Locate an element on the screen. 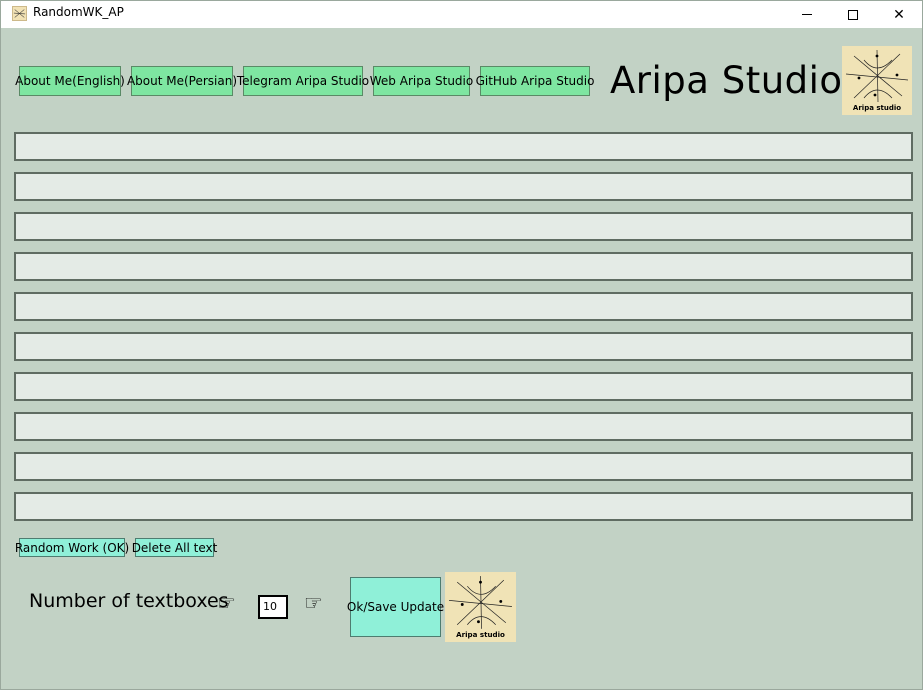  maximize-icon is located at coordinates (853, 14).